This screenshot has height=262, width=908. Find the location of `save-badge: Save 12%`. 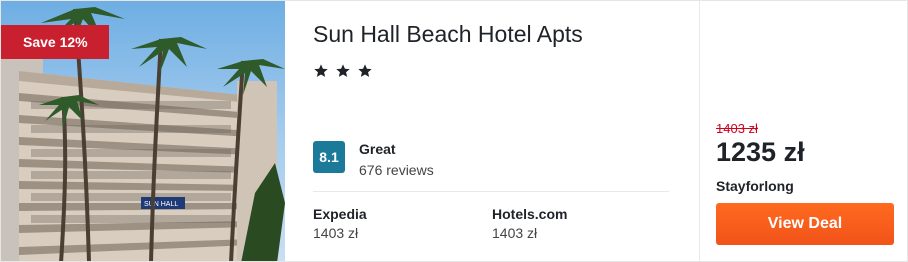

save-badge: Save 12% is located at coordinates (55, 42).